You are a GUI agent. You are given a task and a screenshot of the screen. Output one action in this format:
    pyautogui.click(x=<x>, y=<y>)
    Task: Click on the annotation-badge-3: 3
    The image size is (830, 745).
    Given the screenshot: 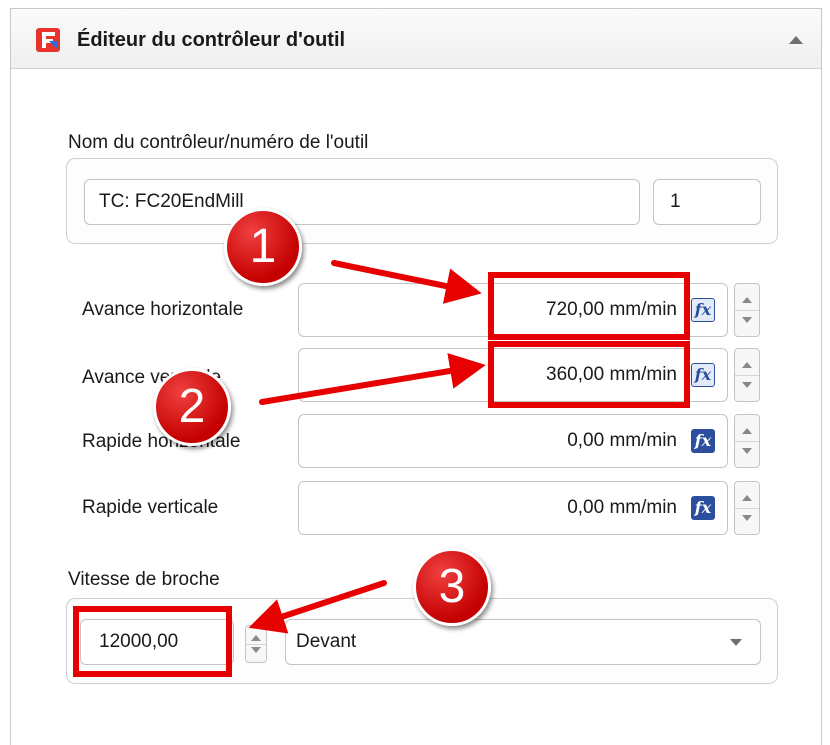 What is the action you would take?
    pyautogui.click(x=452, y=587)
    